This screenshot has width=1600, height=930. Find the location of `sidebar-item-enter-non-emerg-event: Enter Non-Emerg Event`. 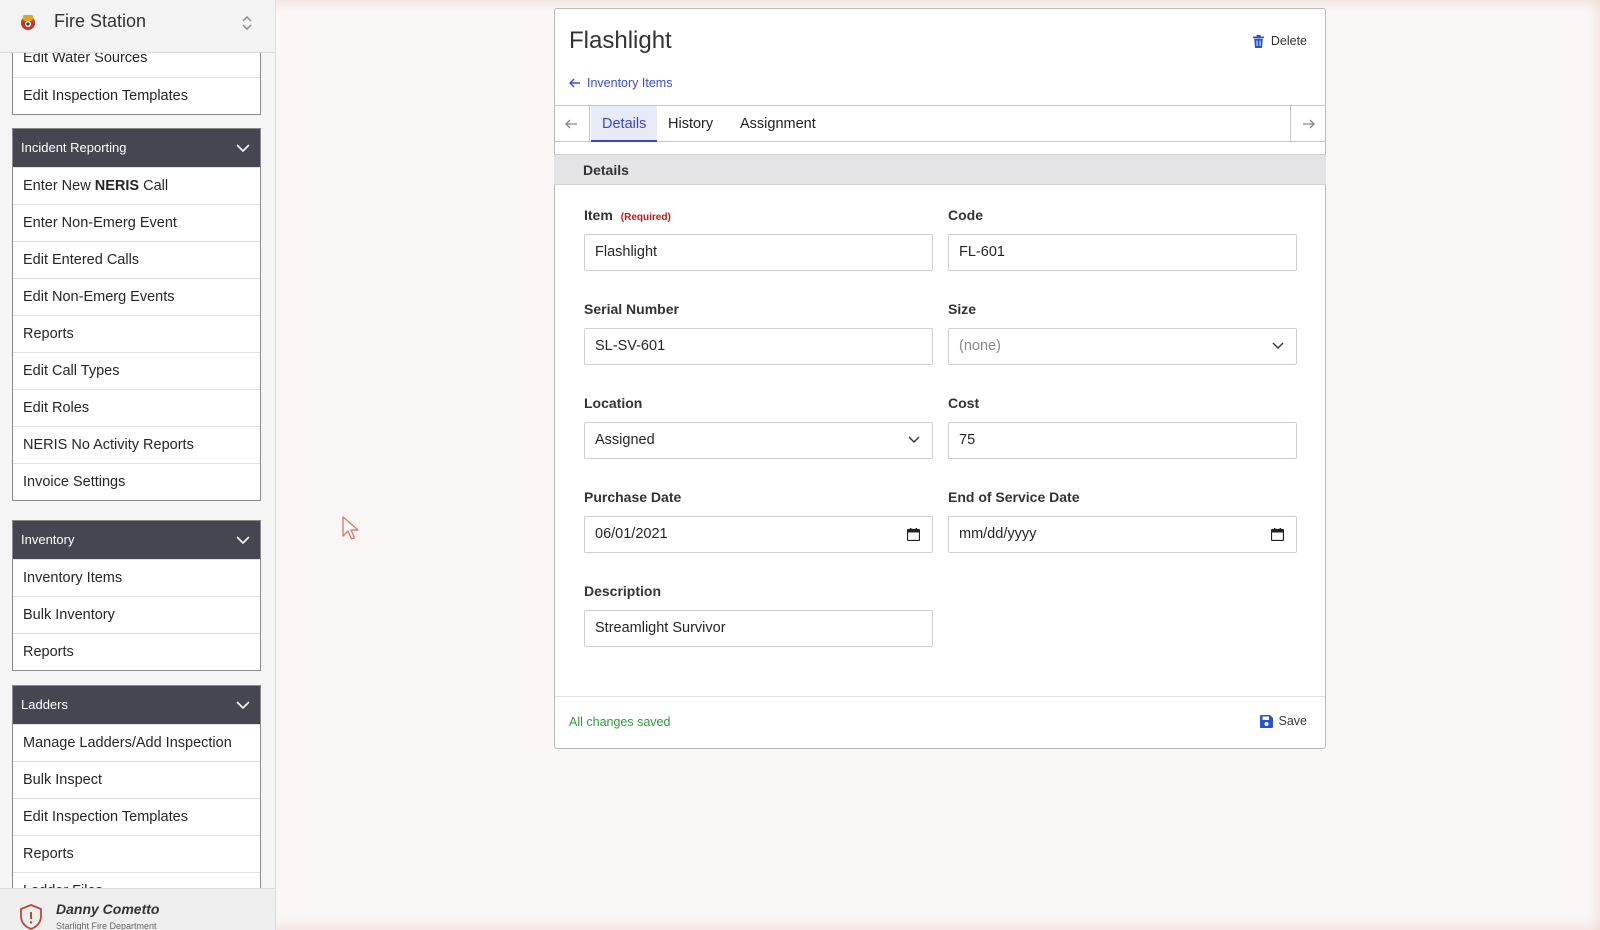

sidebar-item-enter-non-emerg-event: Enter Non-Emerg Event is located at coordinates (136, 222).